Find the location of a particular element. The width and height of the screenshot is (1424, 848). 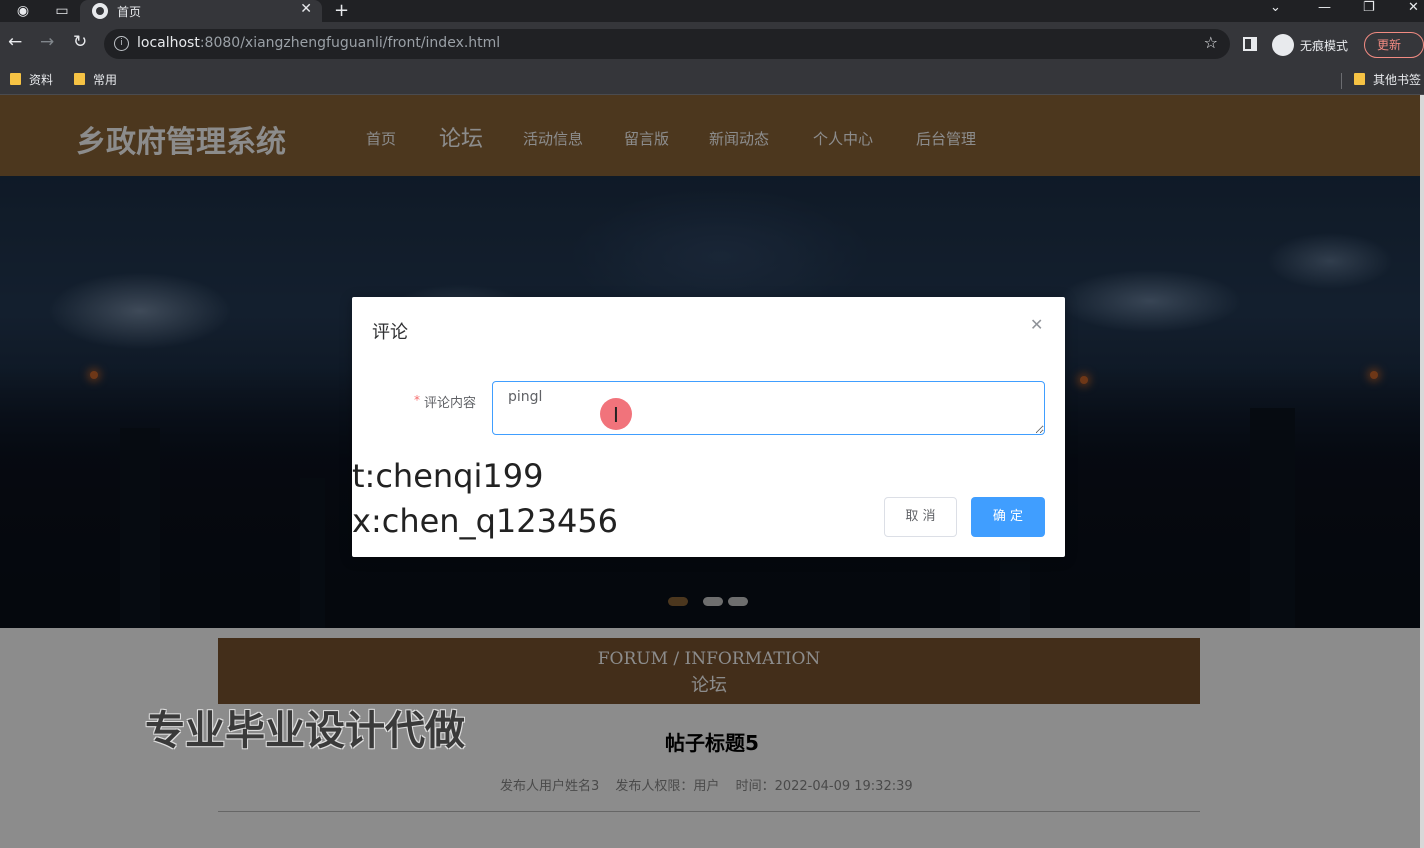

update-button: 更新 is located at coordinates (1394, 45).